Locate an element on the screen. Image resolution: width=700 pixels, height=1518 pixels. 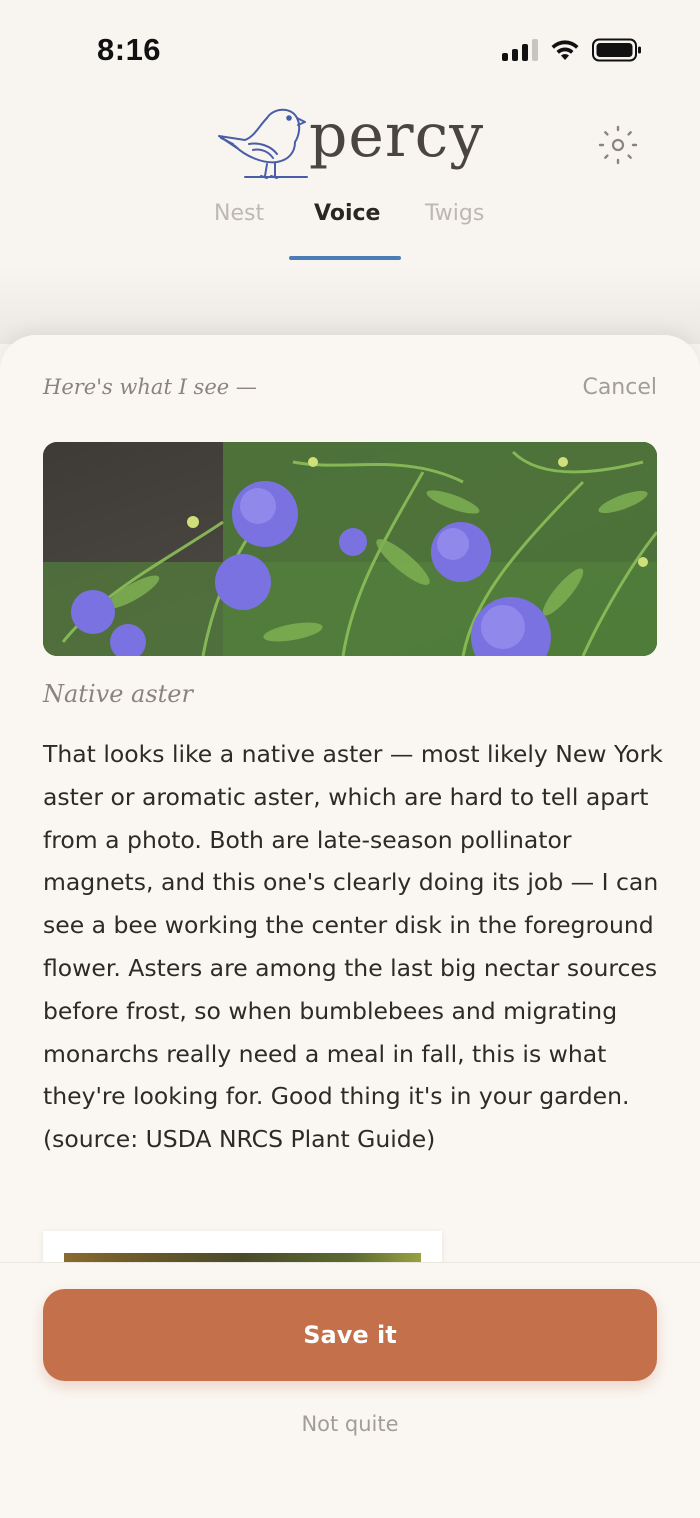
status-icons is located at coordinates (572, 50).